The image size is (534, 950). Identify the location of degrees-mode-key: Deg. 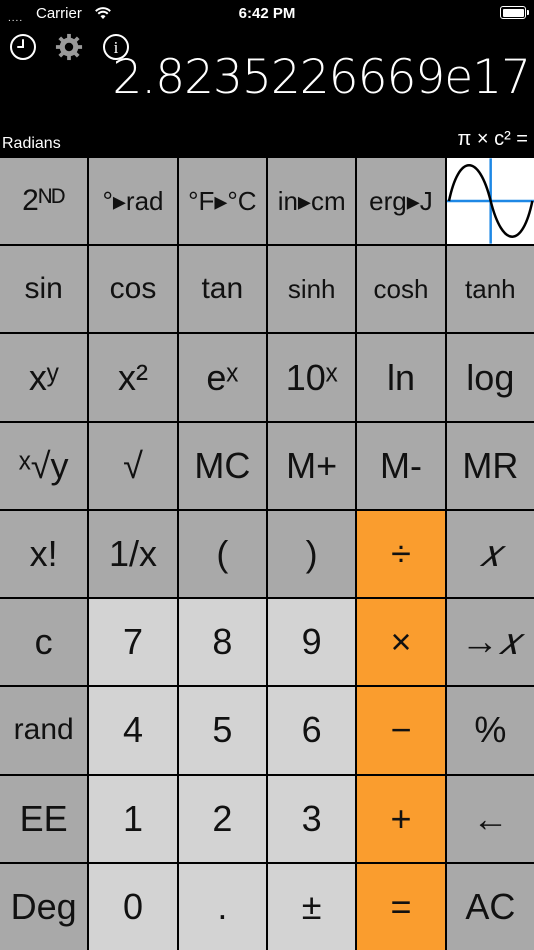
(44, 906).